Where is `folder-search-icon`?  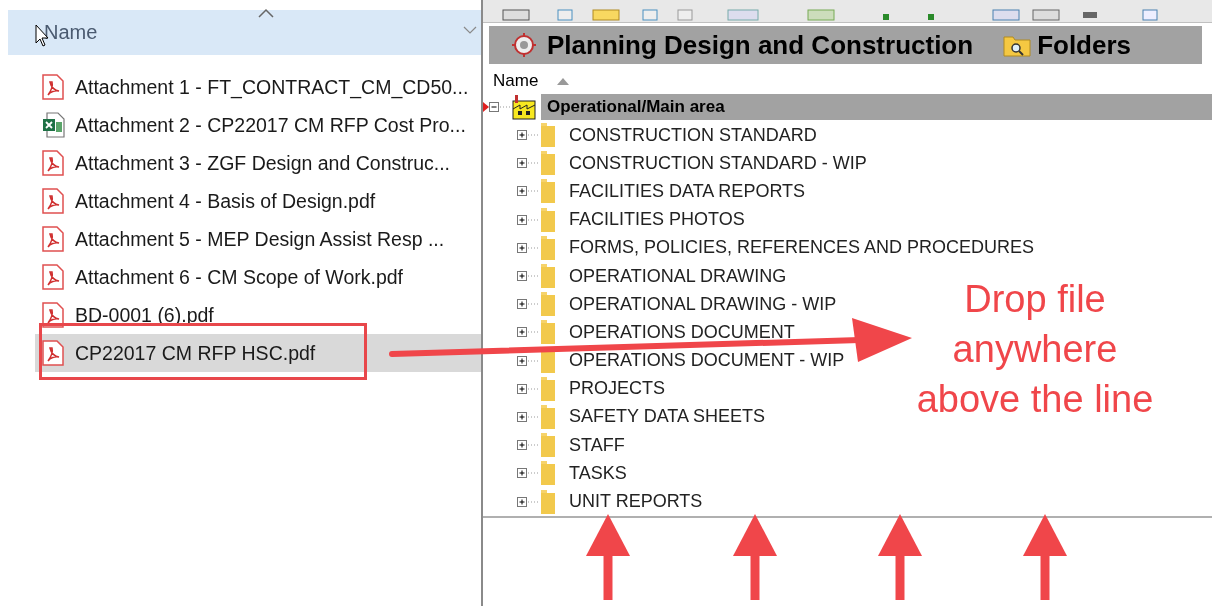
folder-search-icon is located at coordinates (1017, 45).